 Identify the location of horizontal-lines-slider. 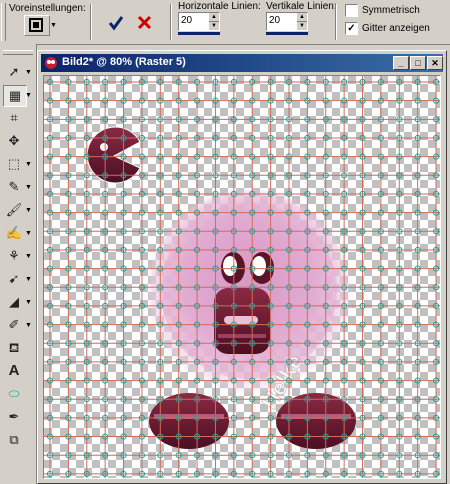
(199, 33).